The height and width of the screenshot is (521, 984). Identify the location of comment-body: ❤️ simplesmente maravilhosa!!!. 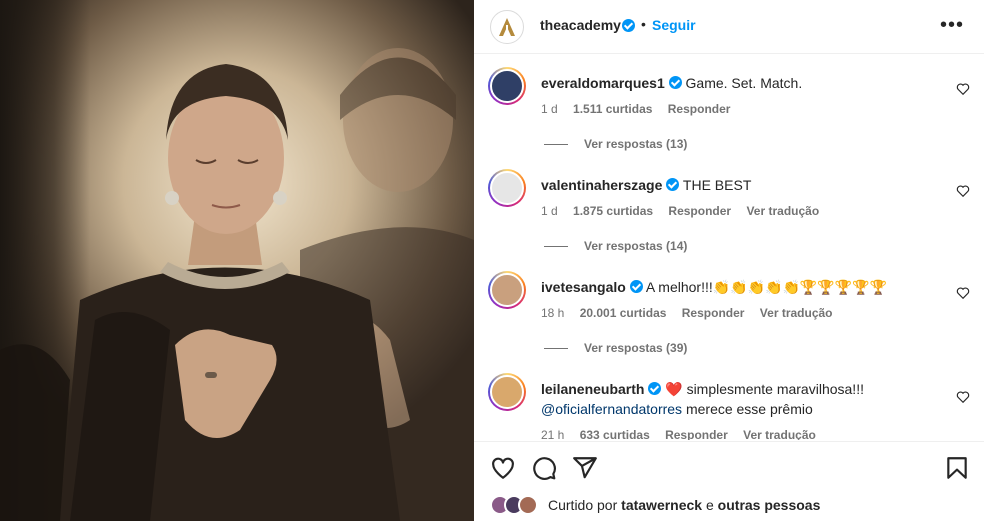
(764, 389).